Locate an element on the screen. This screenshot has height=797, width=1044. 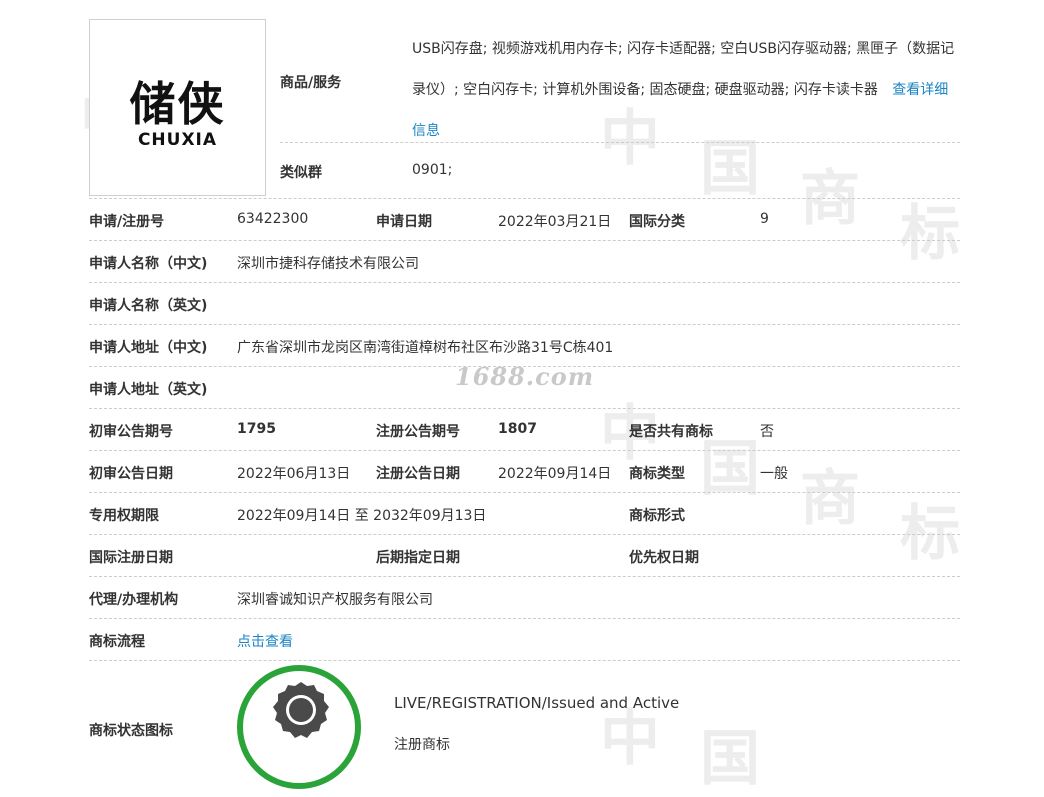
process-label: 商标流程 is located at coordinates (117, 642).